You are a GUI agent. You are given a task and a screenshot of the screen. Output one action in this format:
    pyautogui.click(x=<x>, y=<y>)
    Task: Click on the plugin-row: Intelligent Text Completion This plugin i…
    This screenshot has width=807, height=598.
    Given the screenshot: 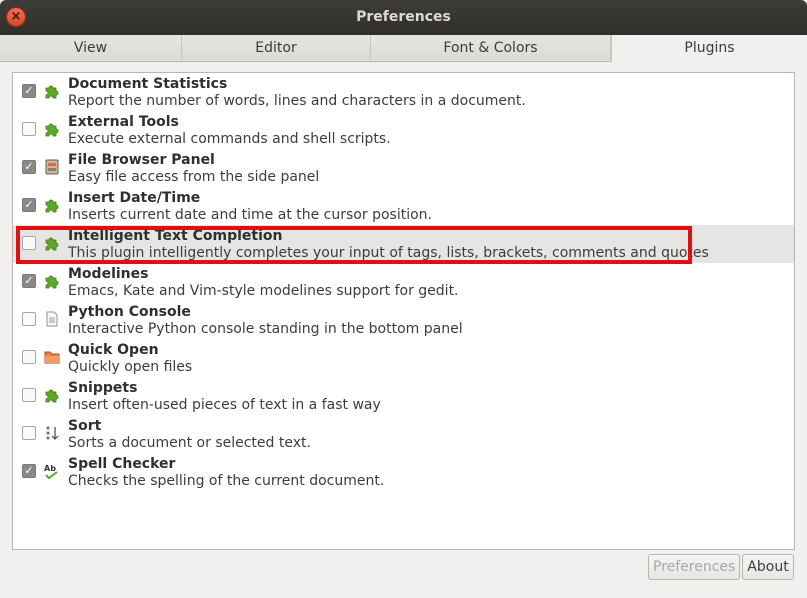 What is the action you would take?
    pyautogui.click(x=403, y=244)
    